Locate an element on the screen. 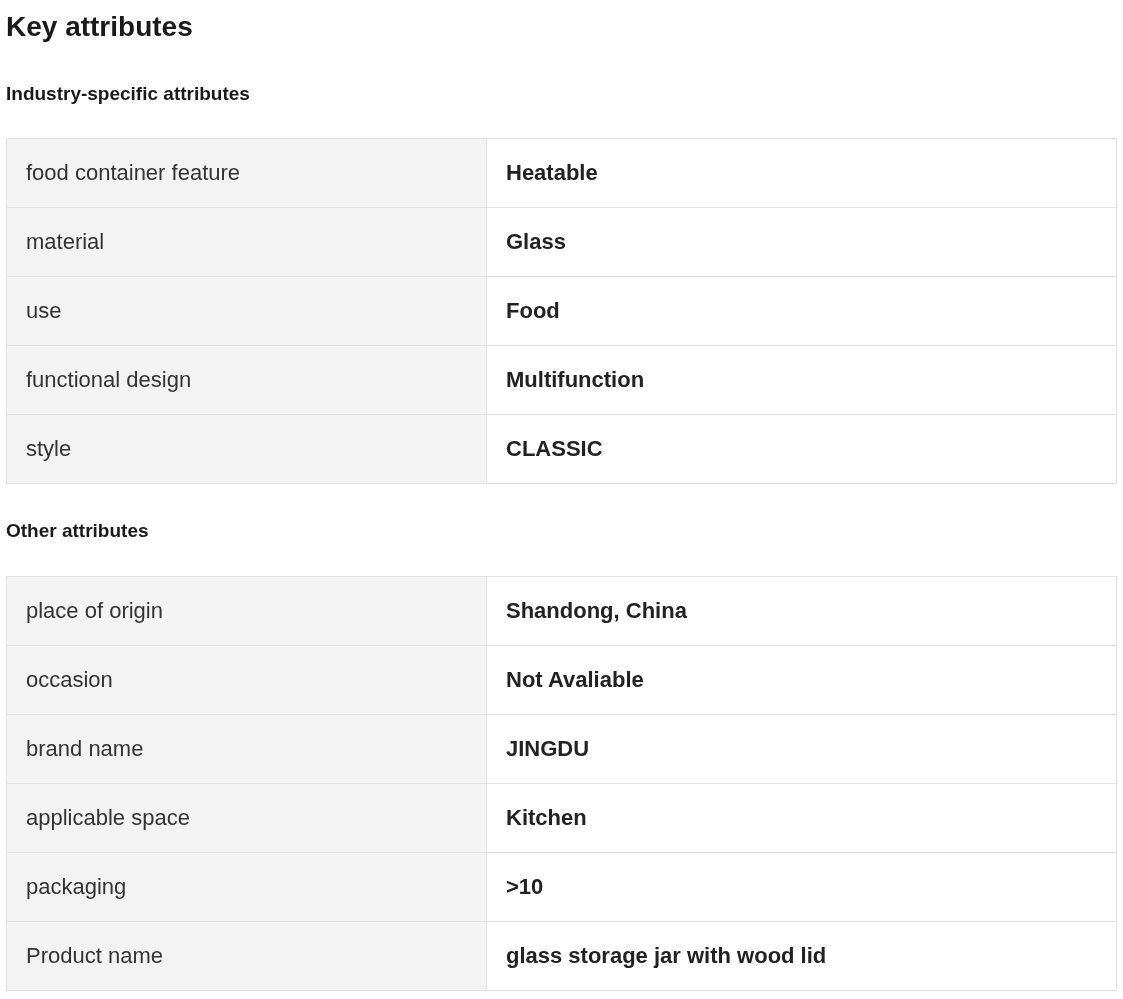  attribute-value-cell: CLASSIC is located at coordinates (801, 449).